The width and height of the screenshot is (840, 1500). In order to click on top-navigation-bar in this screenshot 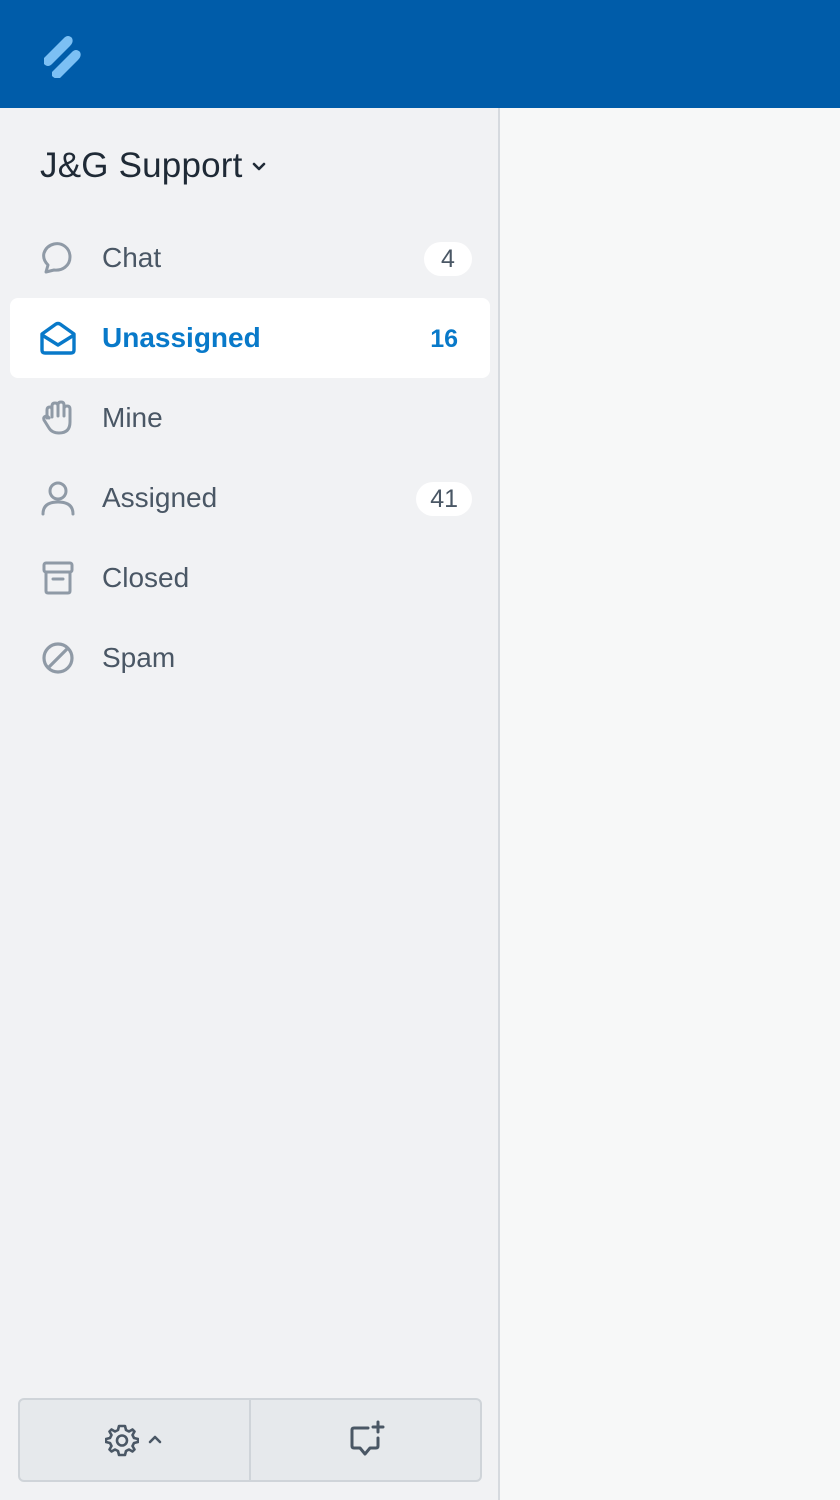, I will do `click(420, 54)`.